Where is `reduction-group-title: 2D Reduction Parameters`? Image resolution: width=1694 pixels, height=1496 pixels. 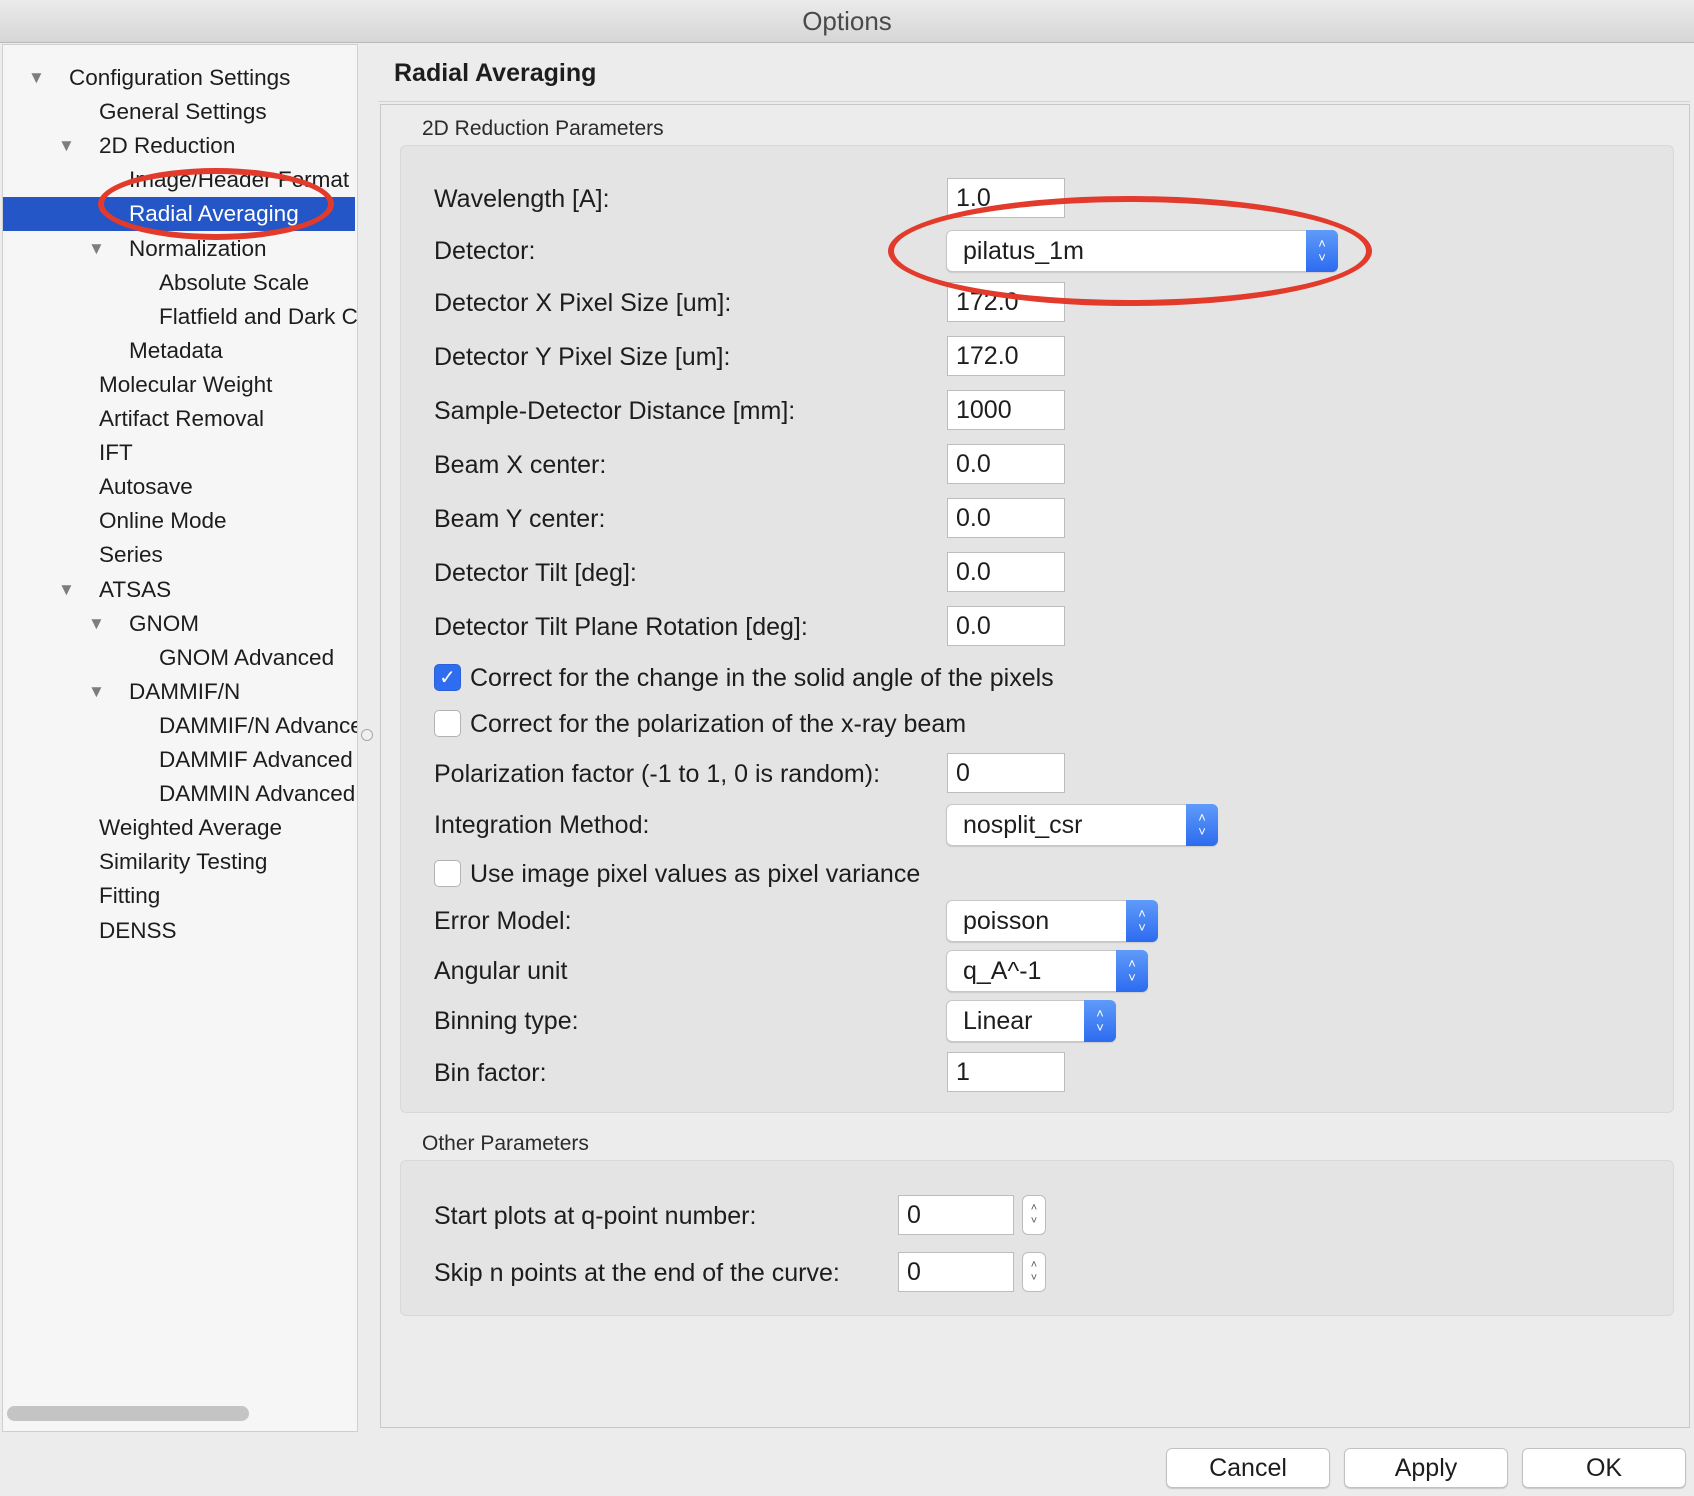
reduction-group-title: 2D Reduction Parameters is located at coordinates (543, 128).